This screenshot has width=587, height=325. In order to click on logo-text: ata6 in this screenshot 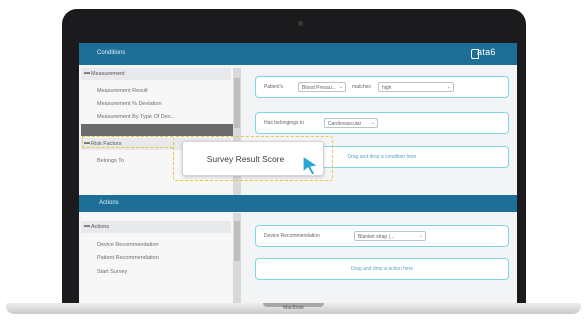, I will do `click(486, 52)`.